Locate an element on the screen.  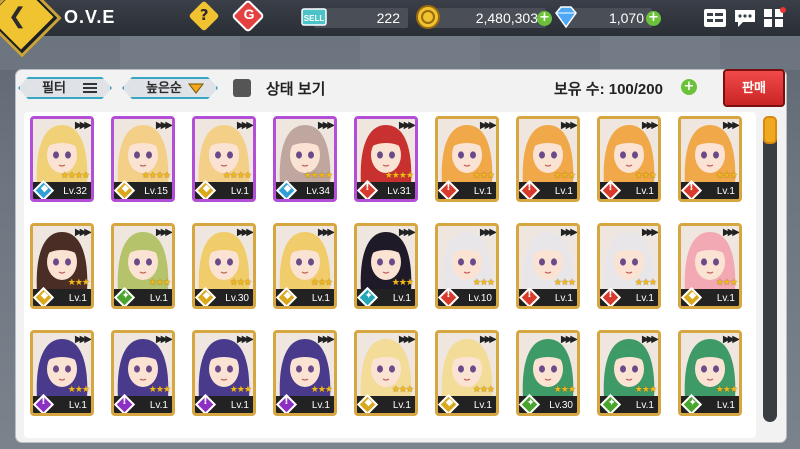
star-rating: ★★★★ is located at coordinates (318, 176).